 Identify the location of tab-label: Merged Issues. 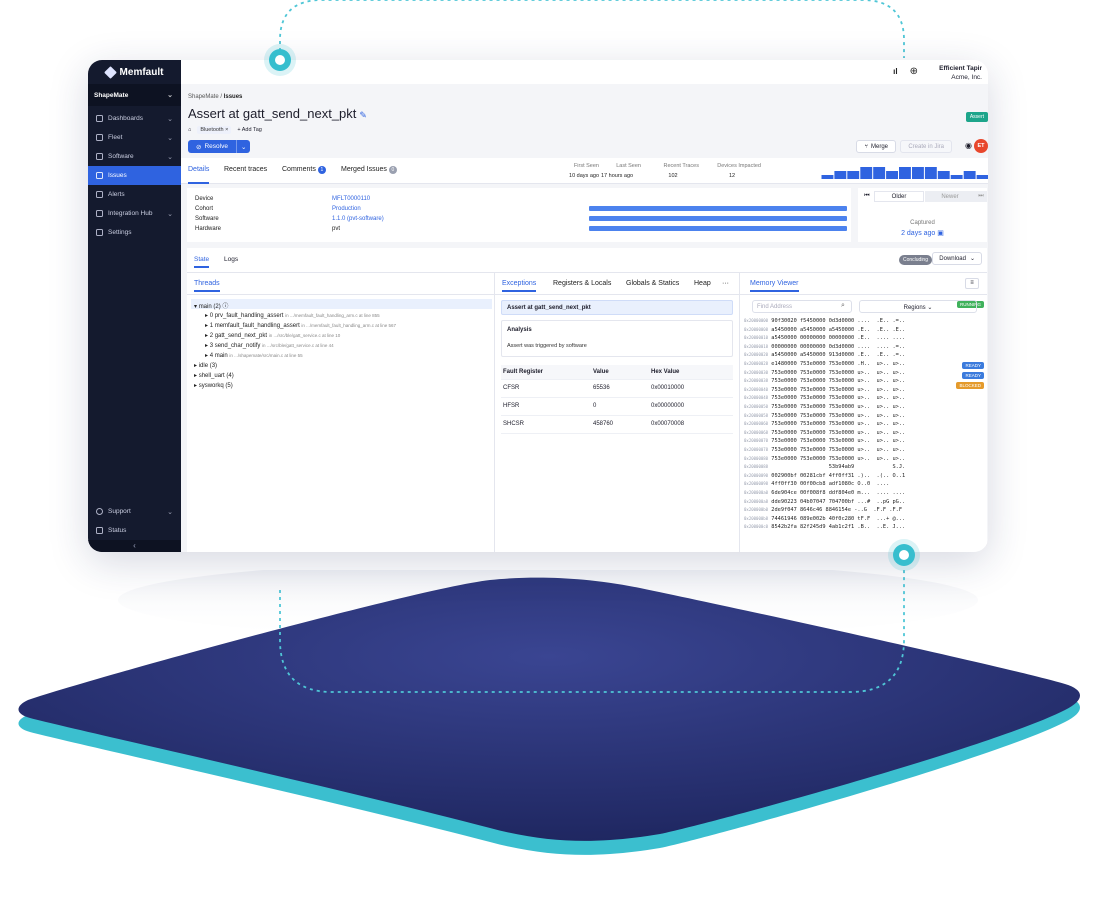
(364, 169).